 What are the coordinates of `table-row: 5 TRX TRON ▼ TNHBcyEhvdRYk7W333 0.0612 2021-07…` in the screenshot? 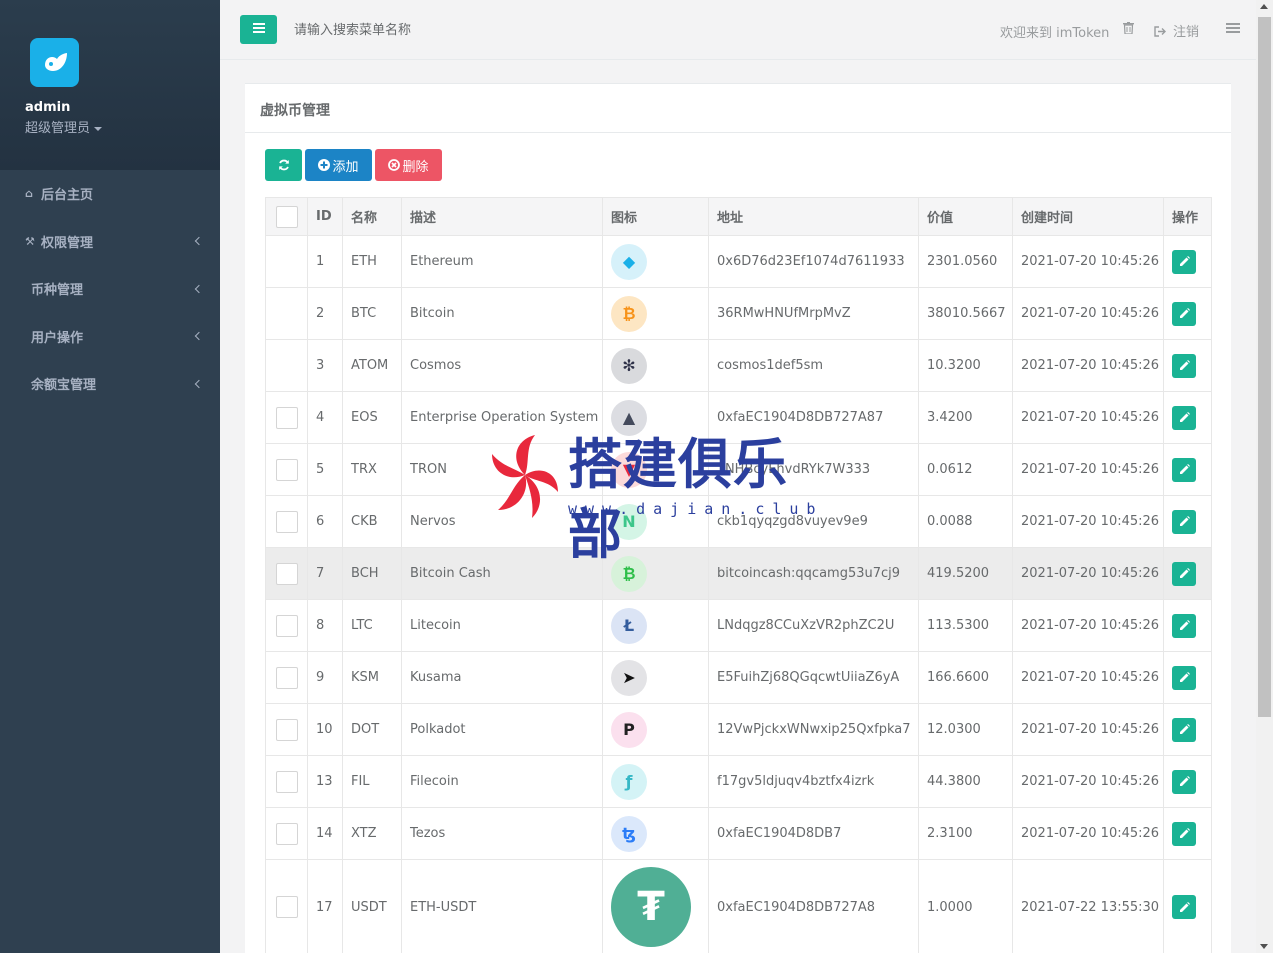 It's located at (738, 469).